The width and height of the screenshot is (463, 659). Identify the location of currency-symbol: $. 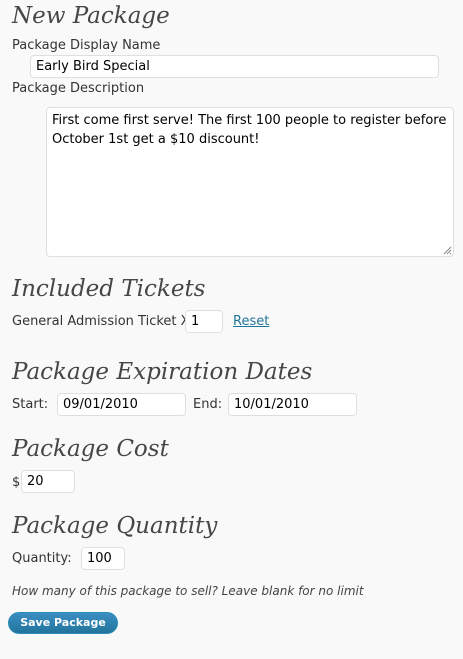
(16, 482).